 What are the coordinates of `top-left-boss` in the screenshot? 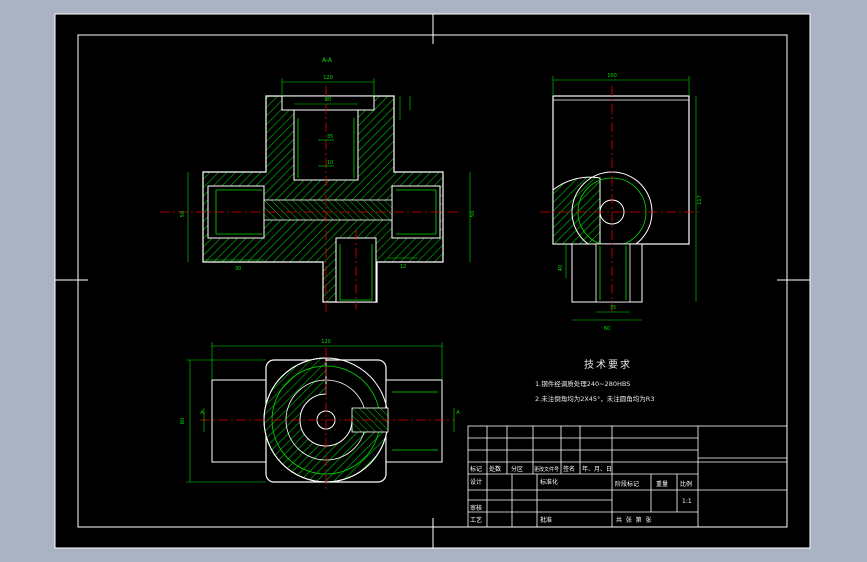 It's located at (240, 421).